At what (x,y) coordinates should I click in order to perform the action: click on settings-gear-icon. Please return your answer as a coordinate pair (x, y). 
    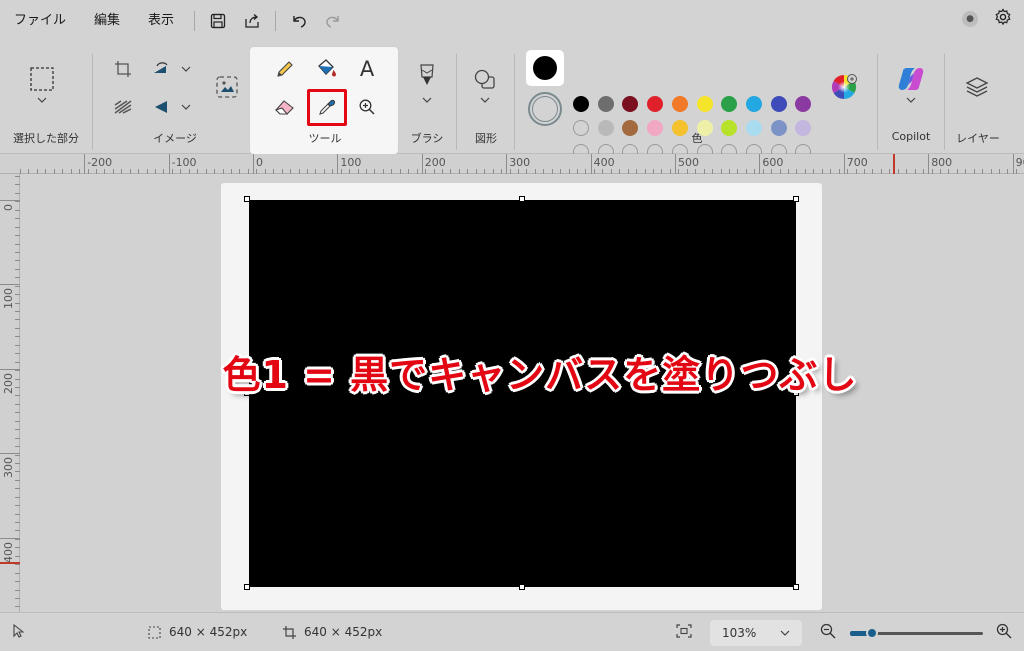
    Looking at the image, I should click on (1003, 19).